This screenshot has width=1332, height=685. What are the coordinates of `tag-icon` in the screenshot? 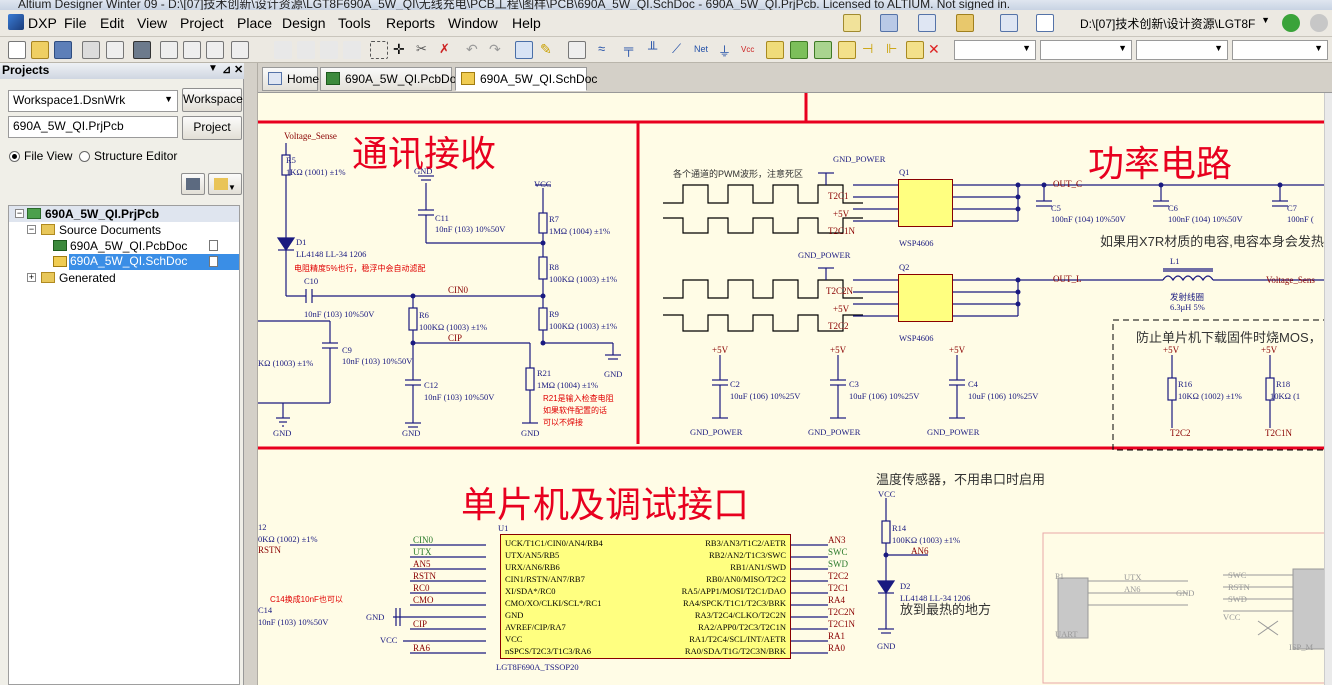 It's located at (915, 50).